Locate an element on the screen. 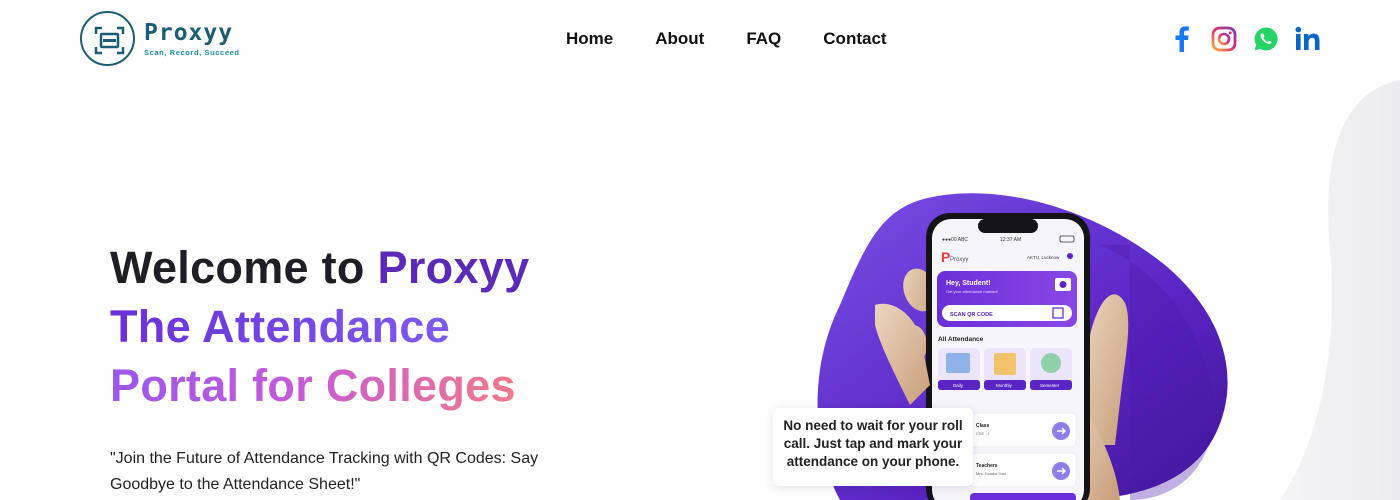  hero-title-prefix: Welcome to is located at coordinates (244, 267).